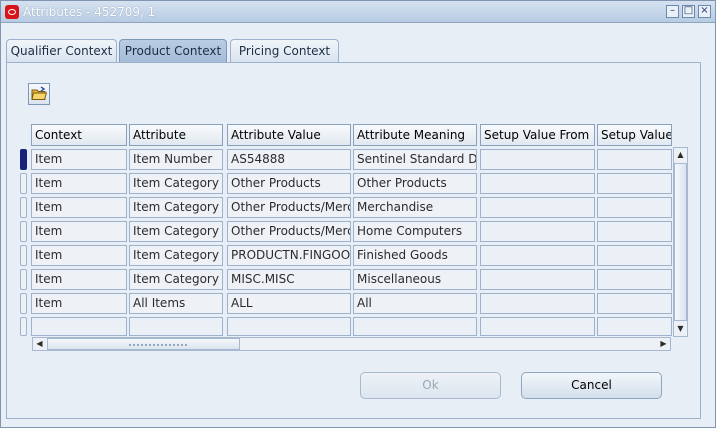 The image size is (716, 428). I want to click on row-indicator-current, so click(23, 159).